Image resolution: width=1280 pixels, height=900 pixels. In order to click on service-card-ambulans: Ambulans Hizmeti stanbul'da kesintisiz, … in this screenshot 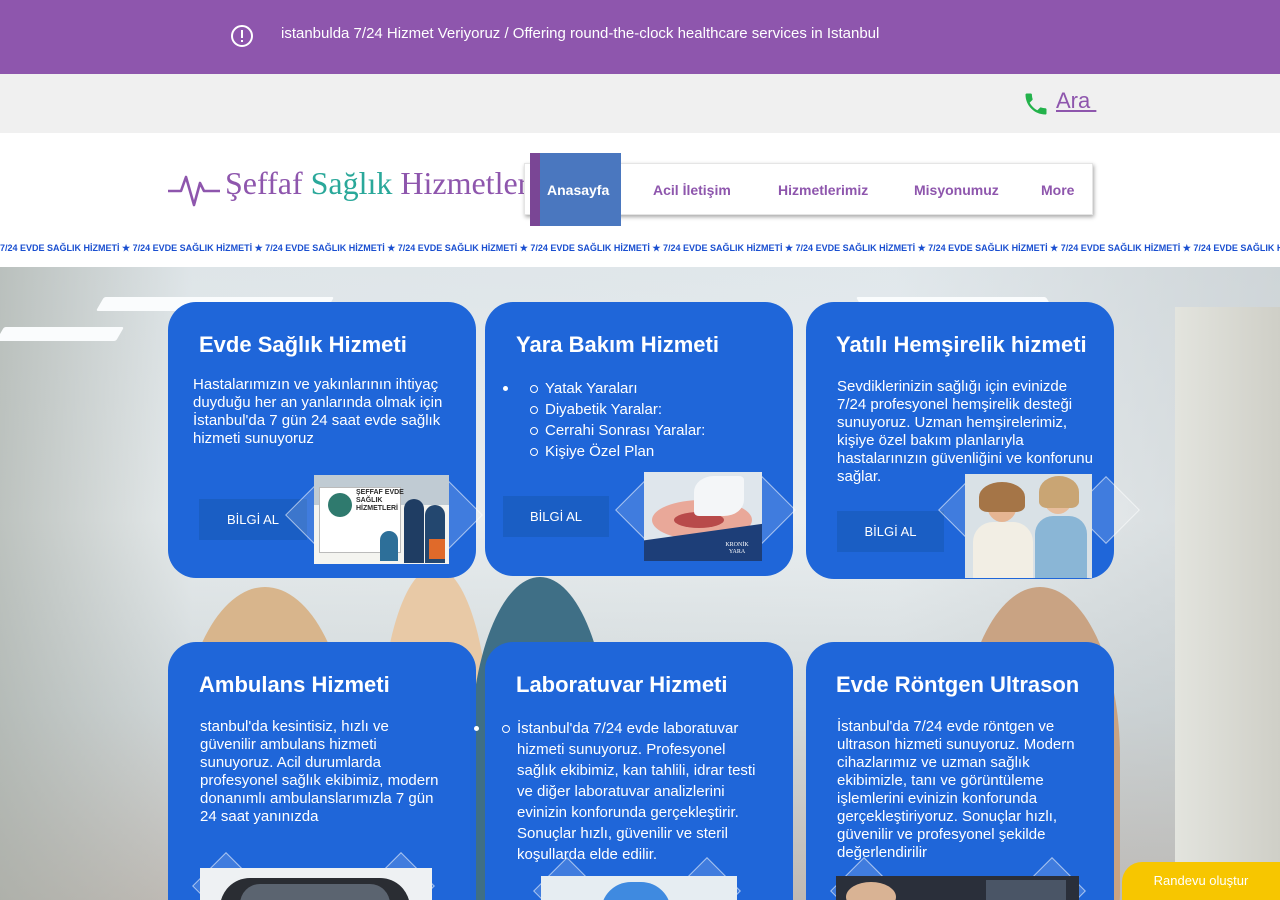, I will do `click(322, 771)`.